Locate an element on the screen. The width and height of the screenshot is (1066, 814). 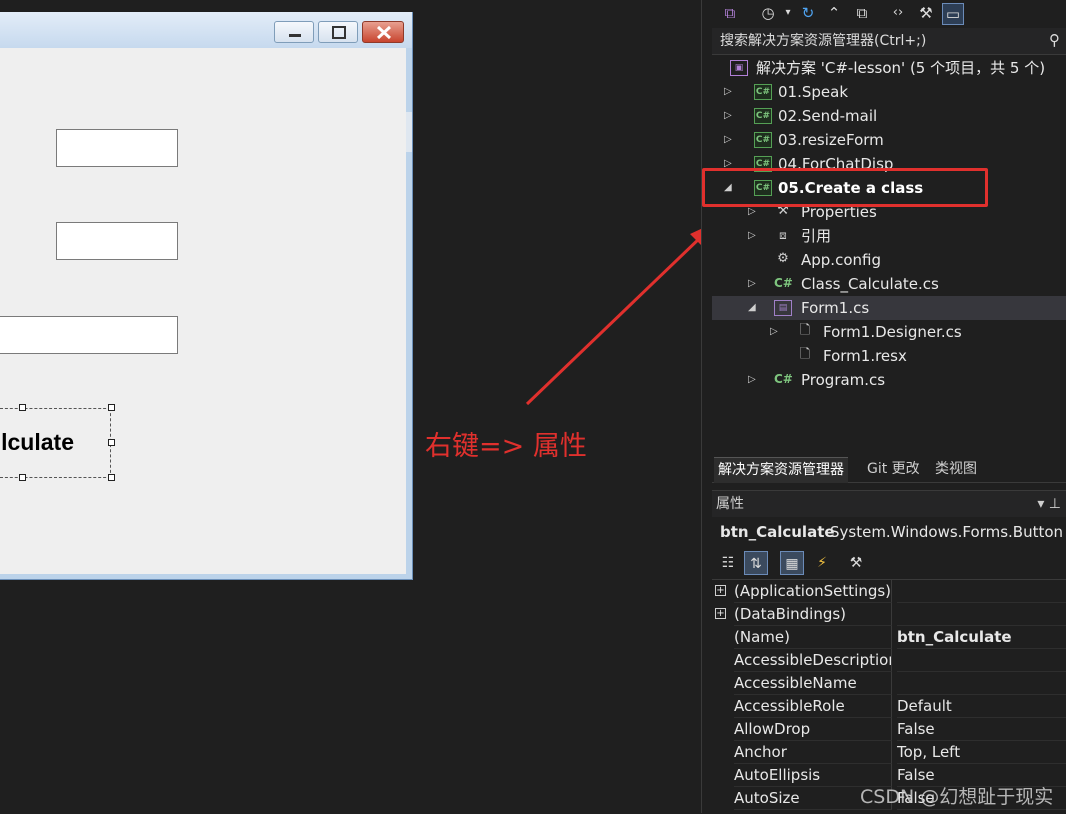
form-icon: ▤ is located at coordinates (783, 308).